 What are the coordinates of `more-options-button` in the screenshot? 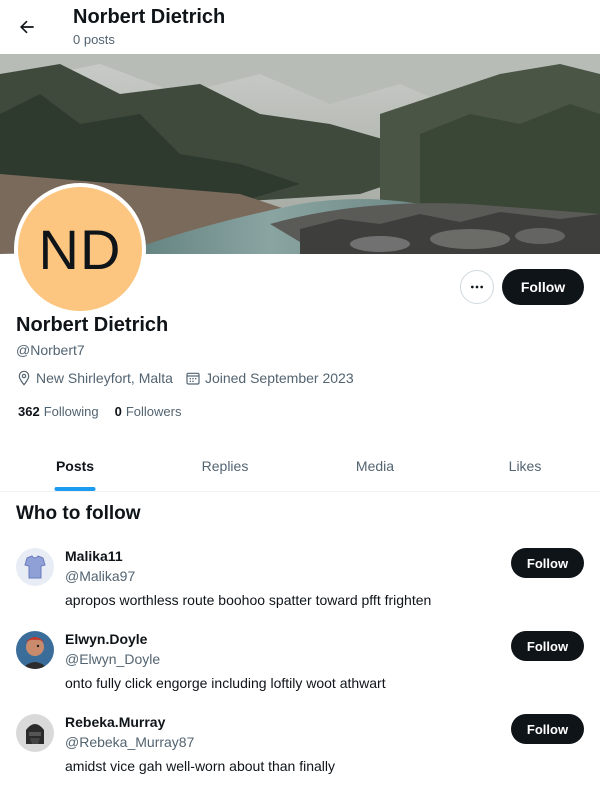 It's located at (477, 287).